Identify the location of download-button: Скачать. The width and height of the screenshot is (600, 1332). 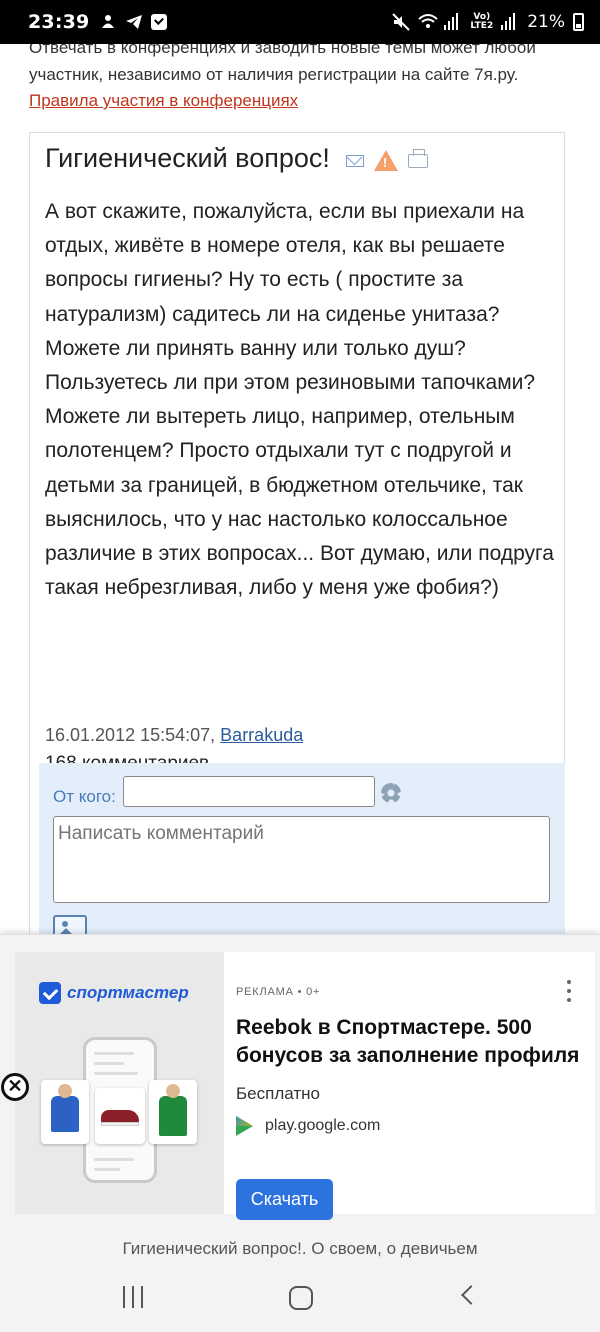
(284, 1199).